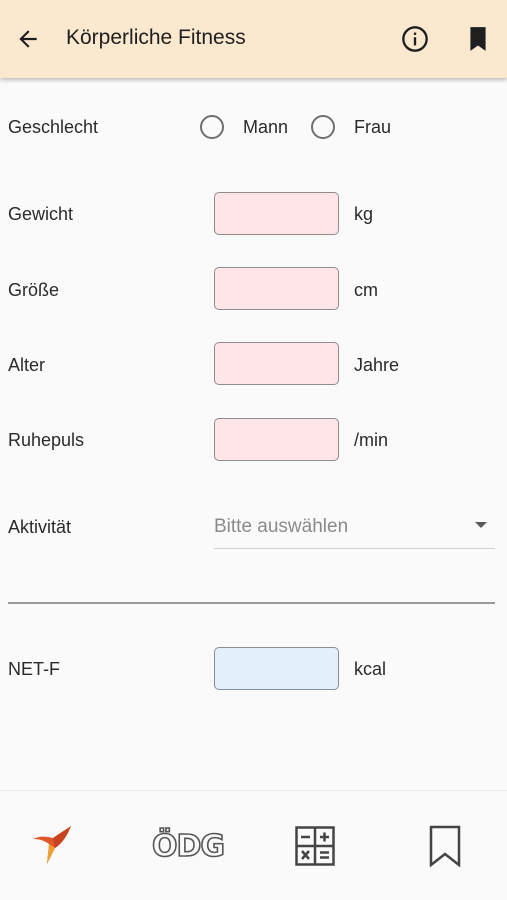 The height and width of the screenshot is (900, 507). What do you see at coordinates (34, 290) in the screenshot?
I see `height-label: Größe` at bounding box center [34, 290].